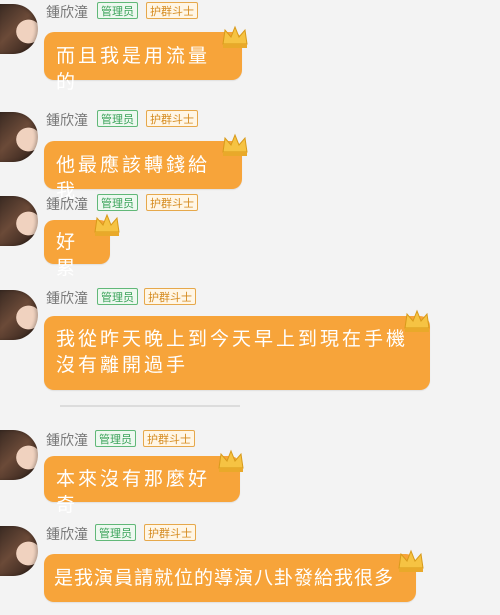 This screenshot has width=500, height=615. I want to click on message-text: 是我演員請就位的導演八卦發給我很多, so click(224, 578).